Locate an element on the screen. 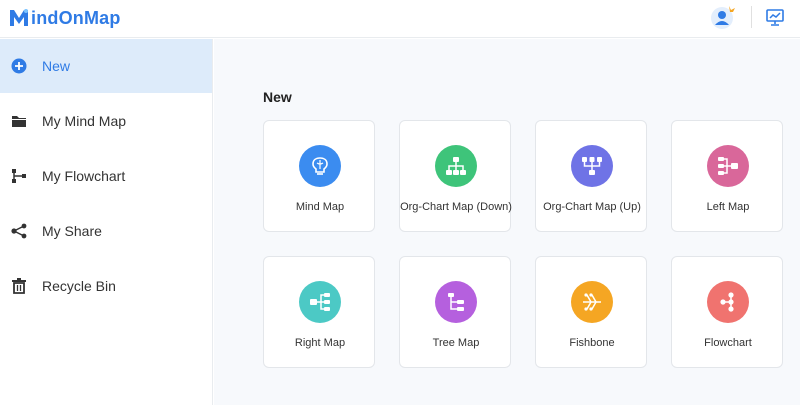 The width and height of the screenshot is (800, 405). sidebar-item-recycle-bin: Recycle Bin is located at coordinates (106, 286).